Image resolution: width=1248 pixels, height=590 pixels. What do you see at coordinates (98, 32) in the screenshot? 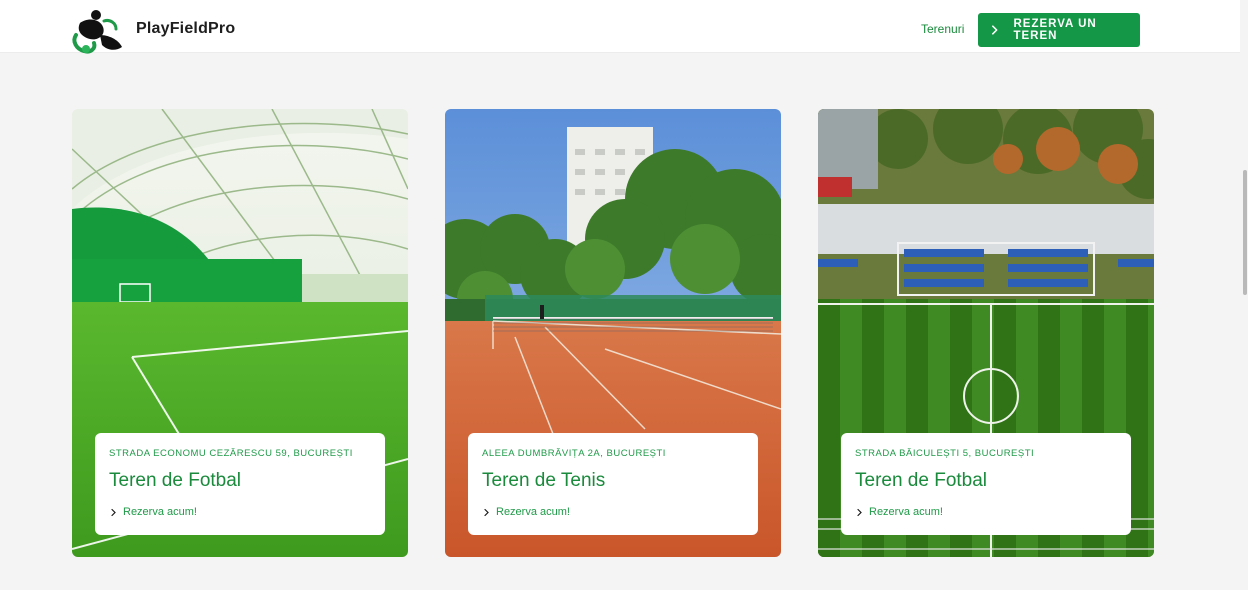
I see `brand-logo-icon` at bounding box center [98, 32].